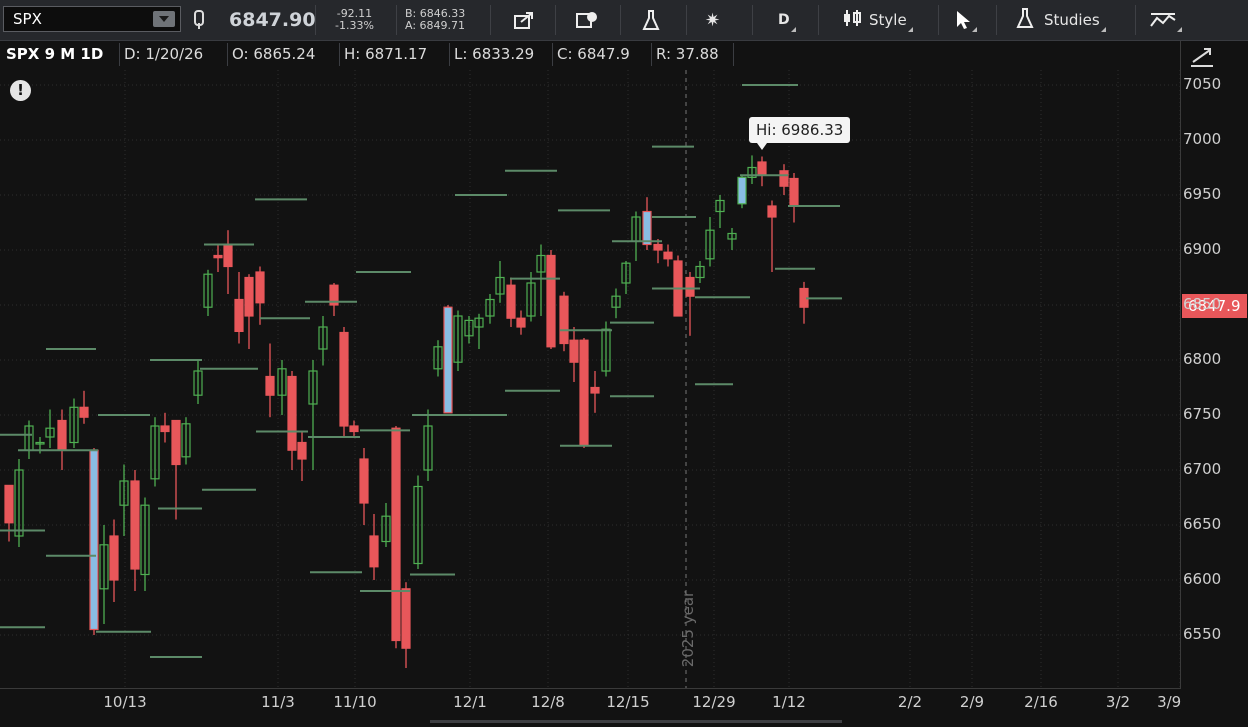 Image resolution: width=1248 pixels, height=727 pixels. Describe the element at coordinates (1202, 414) in the screenshot. I see `price-tick-label: 6750` at that location.